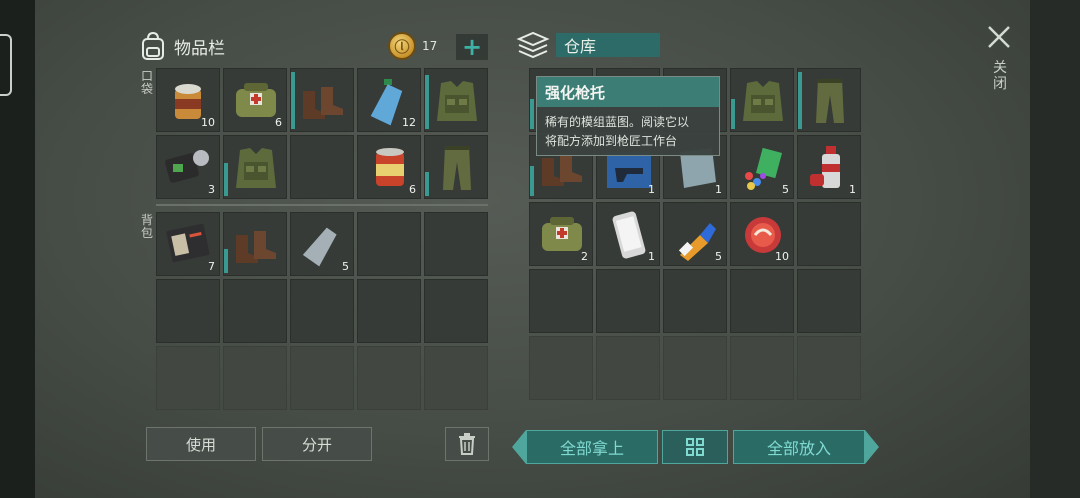  I want to click on coin-count: 17, so click(430, 46).